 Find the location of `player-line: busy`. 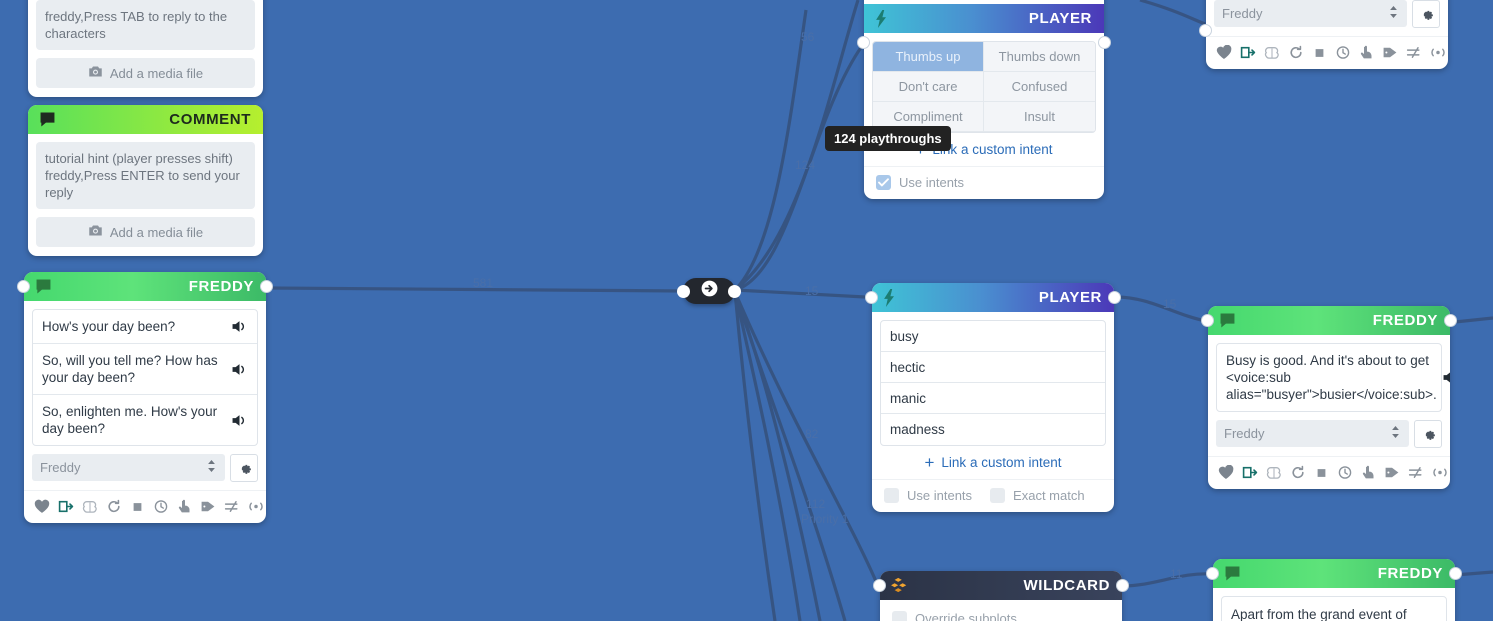

player-line: busy is located at coordinates (993, 336).